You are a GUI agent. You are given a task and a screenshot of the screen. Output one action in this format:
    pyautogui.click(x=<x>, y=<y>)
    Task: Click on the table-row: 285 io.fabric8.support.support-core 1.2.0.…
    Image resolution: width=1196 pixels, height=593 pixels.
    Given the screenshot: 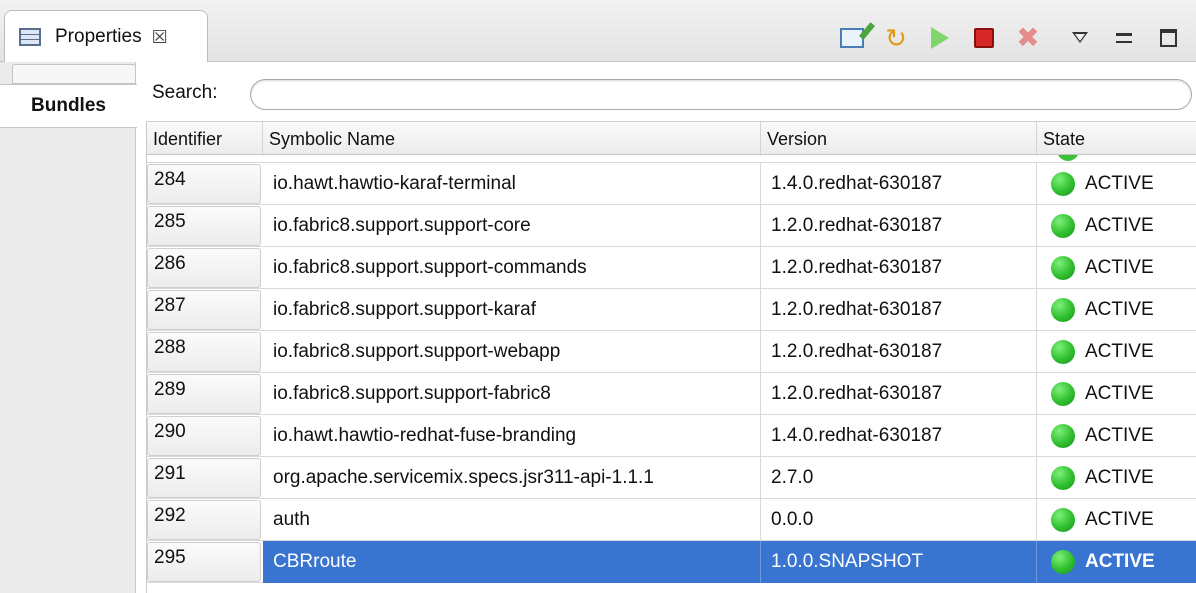 What is the action you would take?
    pyautogui.click(x=671, y=226)
    